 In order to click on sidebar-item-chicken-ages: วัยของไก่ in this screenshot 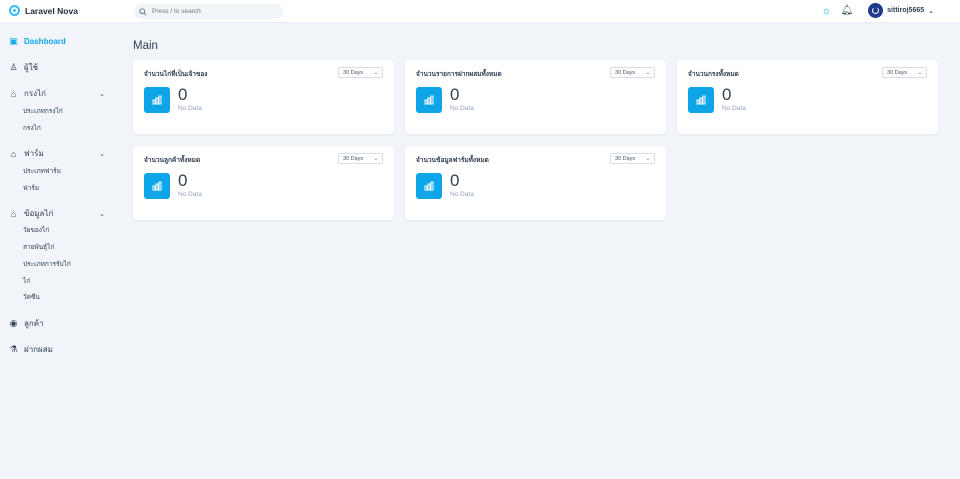, I will do `click(36, 230)`.